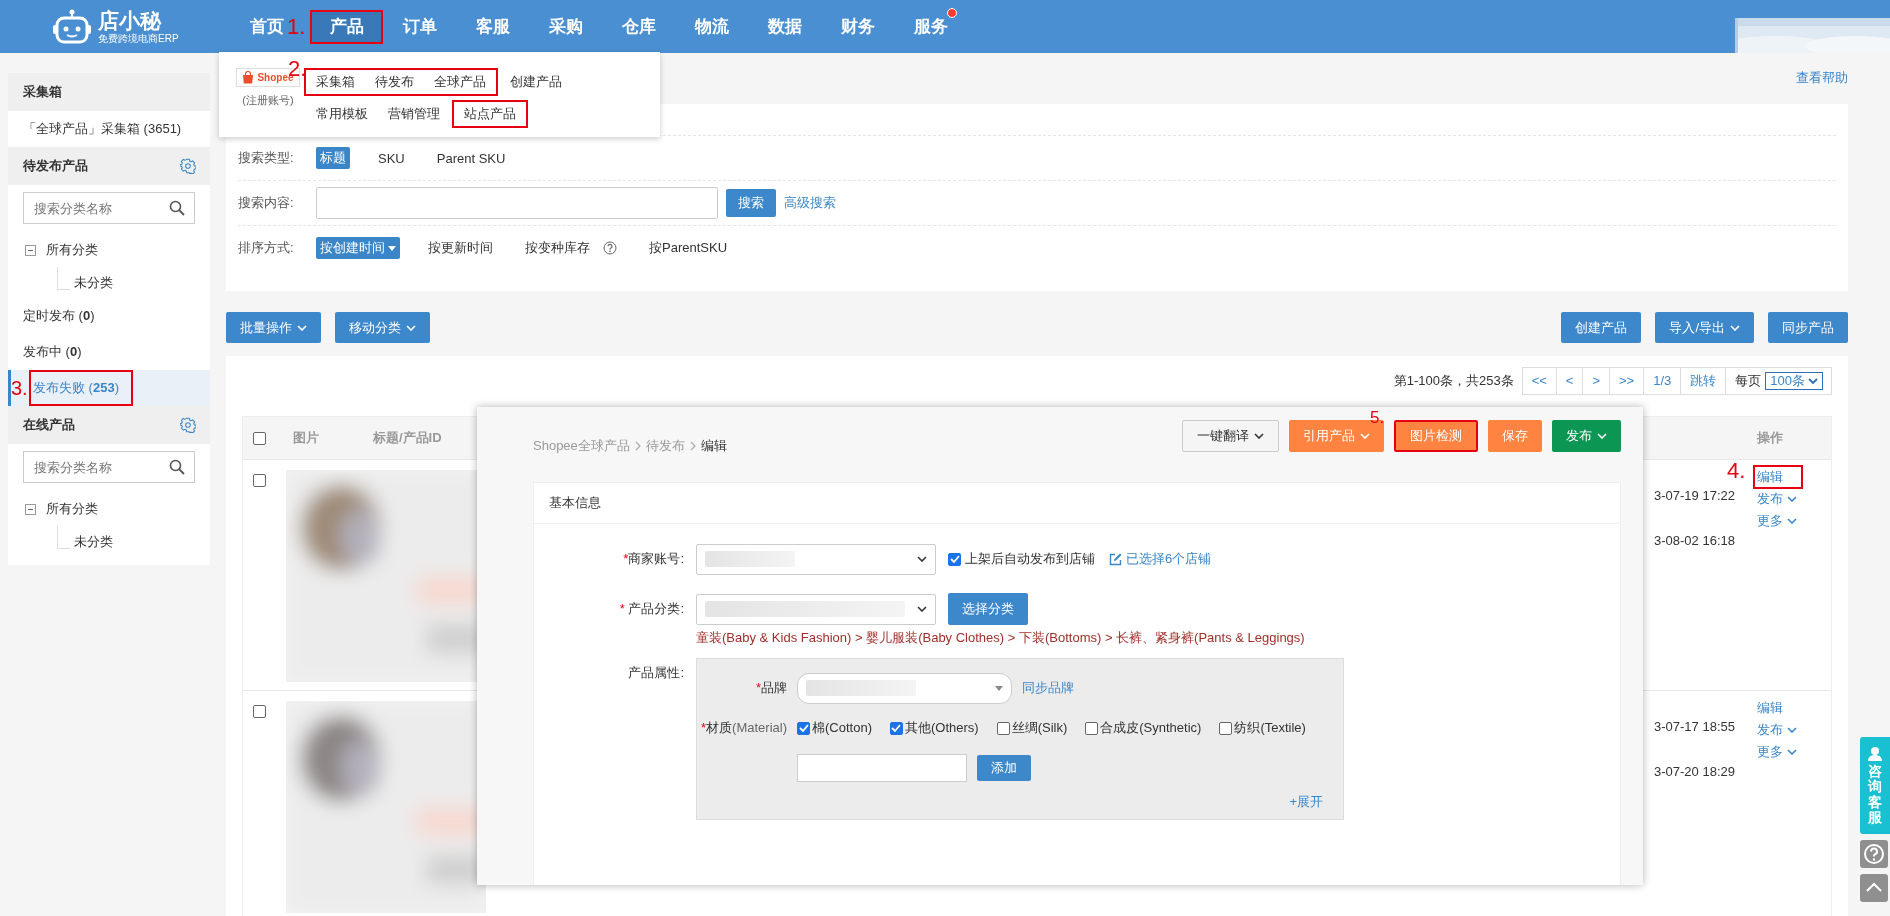 The height and width of the screenshot is (916, 1890). Describe the element at coordinates (517, 203) in the screenshot. I see `search-input` at that location.